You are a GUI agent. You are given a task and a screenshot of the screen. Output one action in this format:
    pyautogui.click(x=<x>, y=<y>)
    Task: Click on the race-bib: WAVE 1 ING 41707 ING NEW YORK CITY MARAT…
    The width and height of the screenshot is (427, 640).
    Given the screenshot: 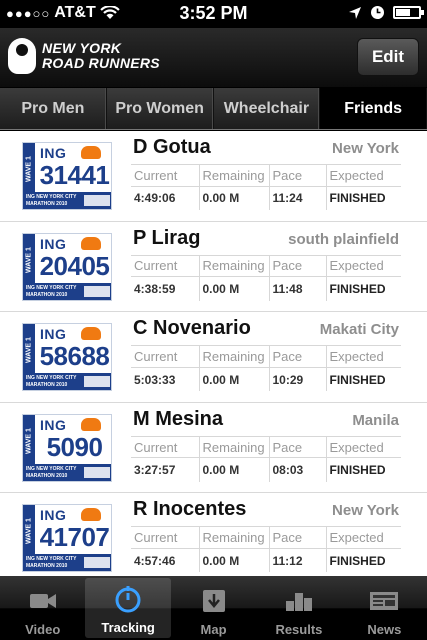 What is the action you would take?
    pyautogui.click(x=67, y=538)
    